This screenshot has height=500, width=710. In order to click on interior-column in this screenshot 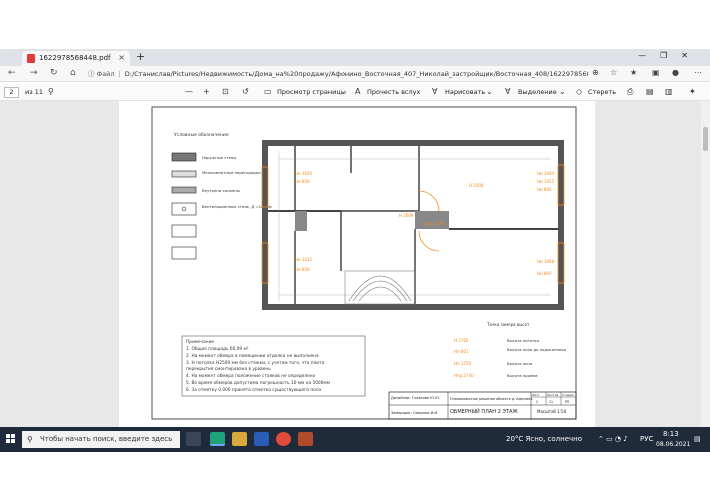, I will do `click(301, 221)`.